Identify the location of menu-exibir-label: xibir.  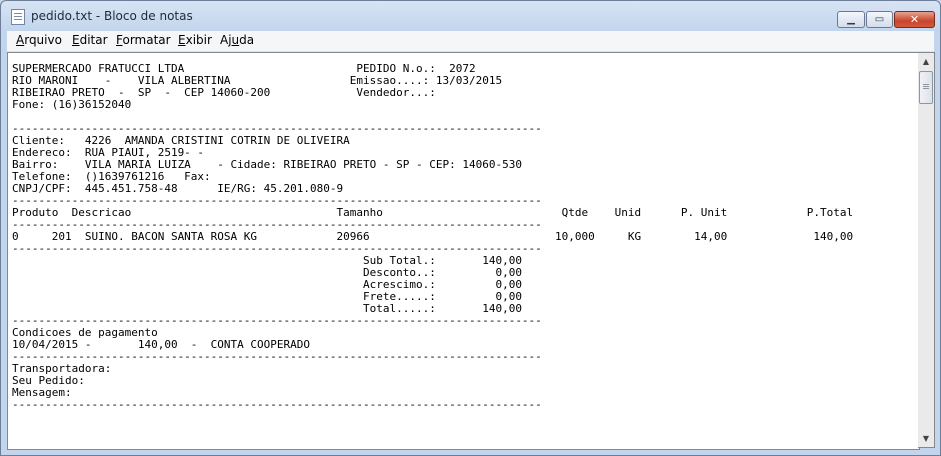
(198, 40).